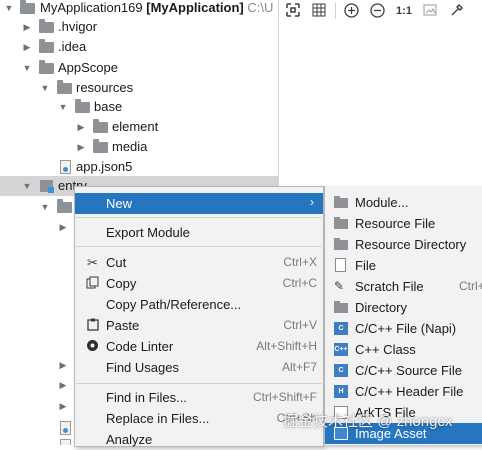  I want to click on color-picker-icon, so click(457, 11).